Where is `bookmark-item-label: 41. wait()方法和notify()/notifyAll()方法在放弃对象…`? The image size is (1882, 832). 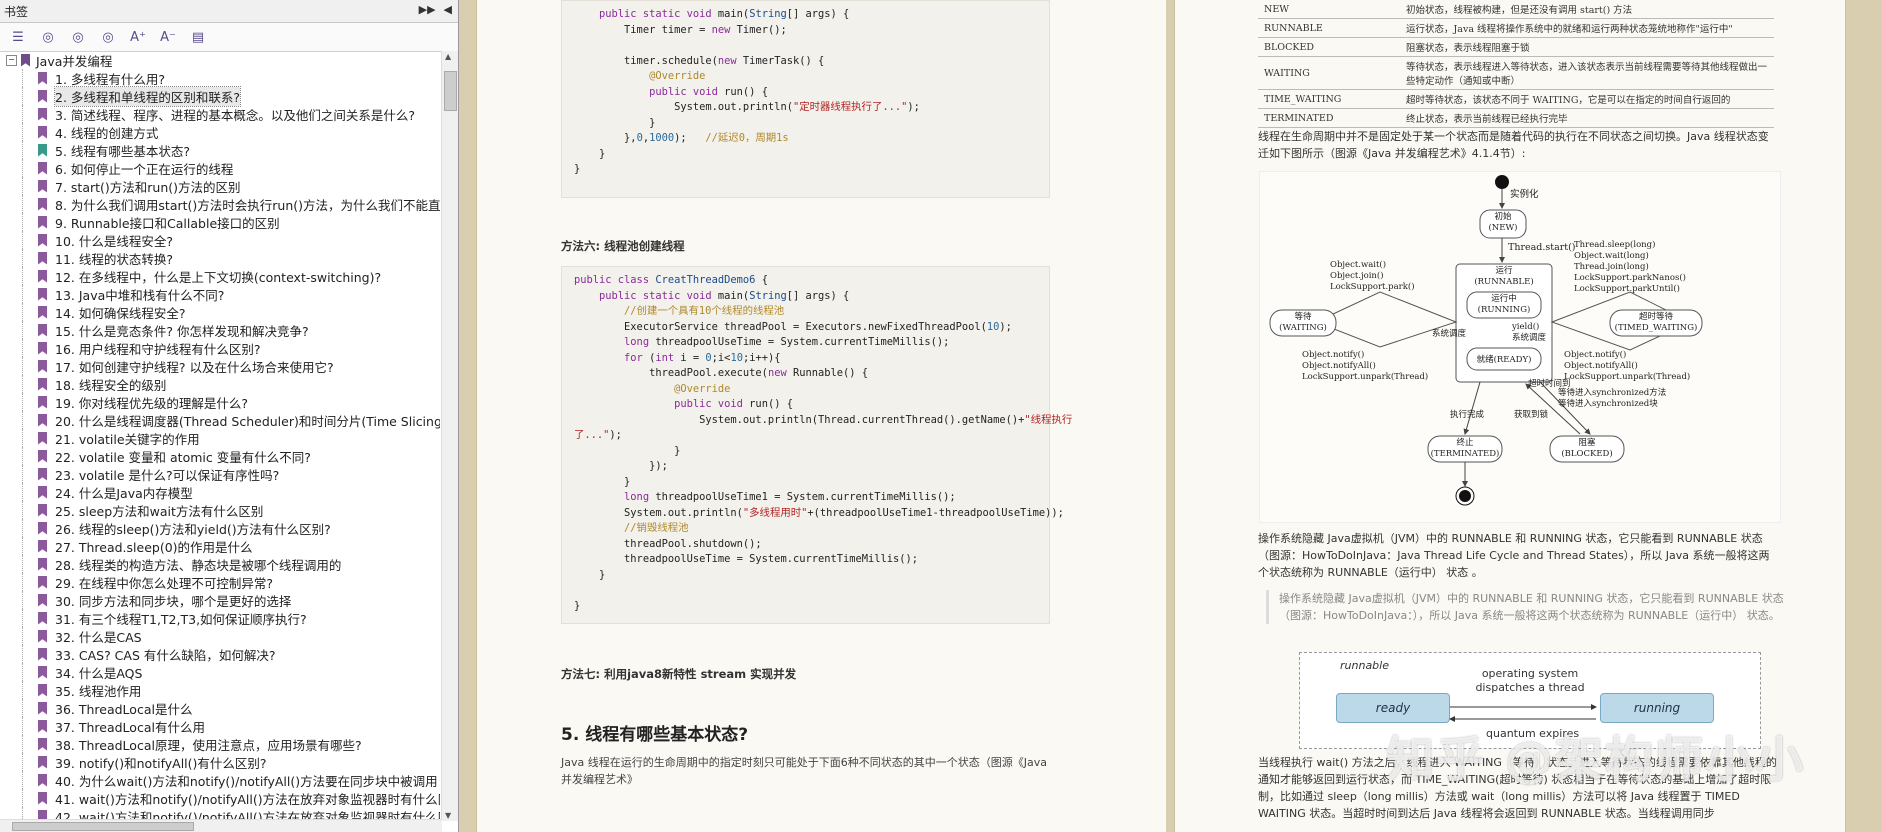 bookmark-item-label: 41. wait()方法和notify()/notifyAll()方法在放弃对象… is located at coordinates (247, 799).